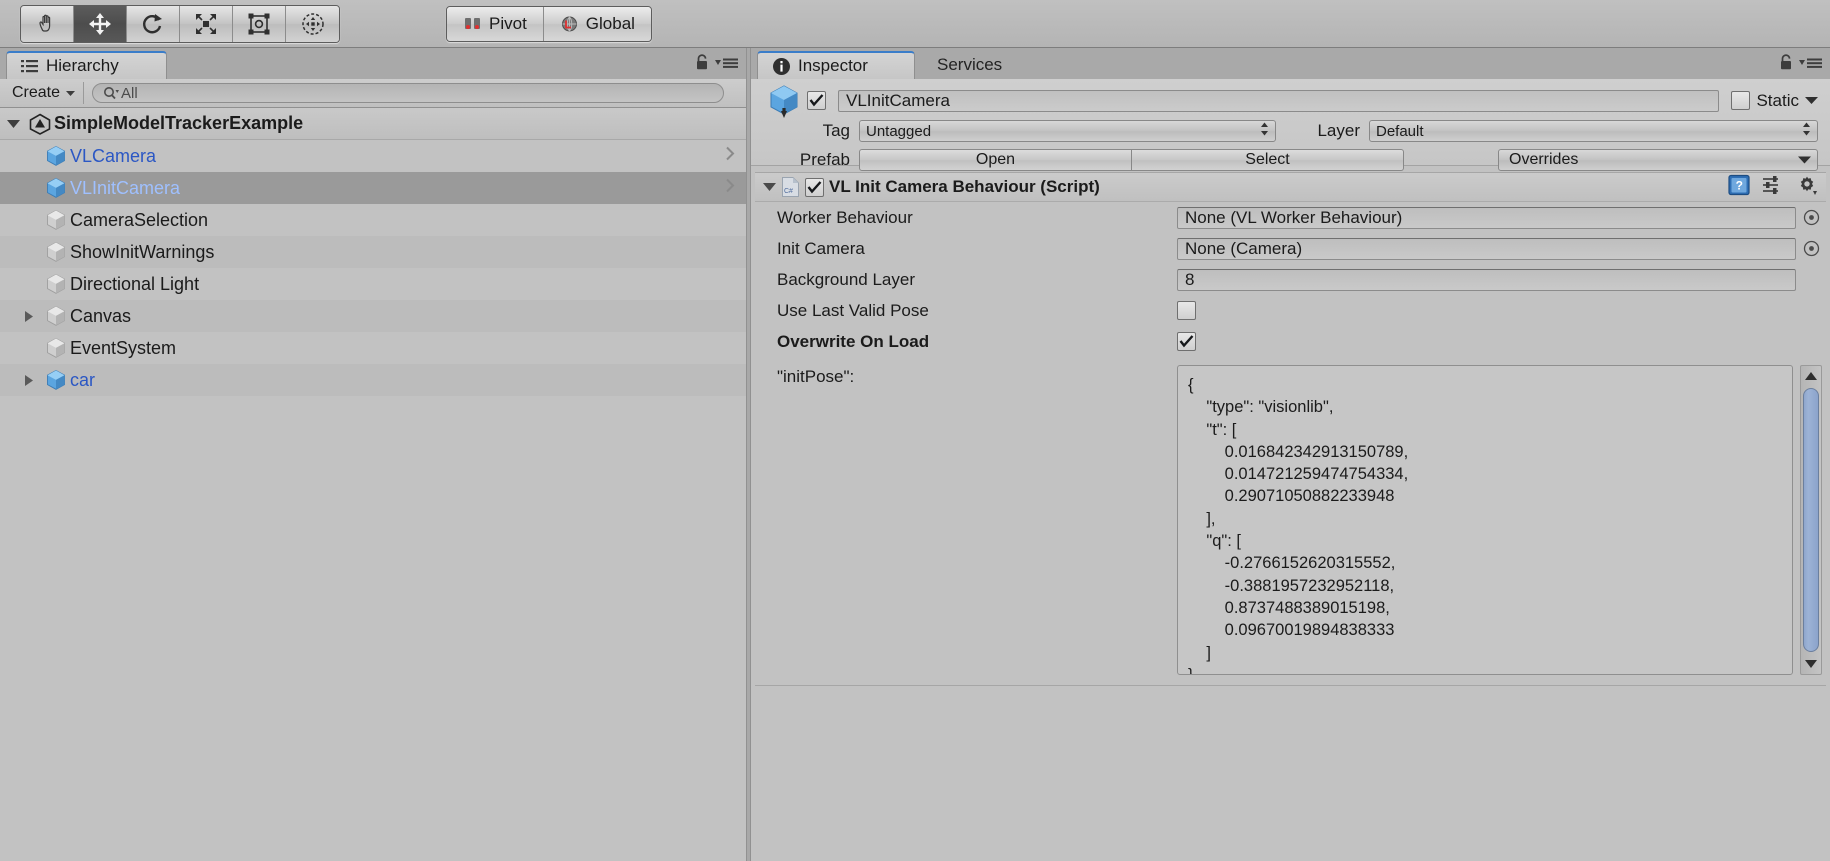  Describe the element at coordinates (1739, 187) in the screenshot. I see `help-icon: ?` at that location.